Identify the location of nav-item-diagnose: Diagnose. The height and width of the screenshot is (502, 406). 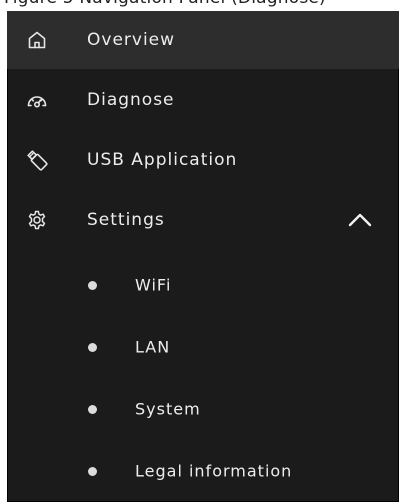
(203, 100).